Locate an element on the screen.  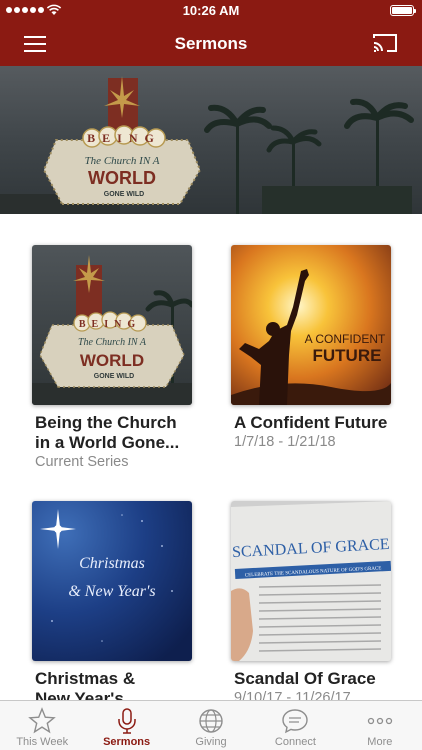
tab-label: Sermons is located at coordinates (127, 742).